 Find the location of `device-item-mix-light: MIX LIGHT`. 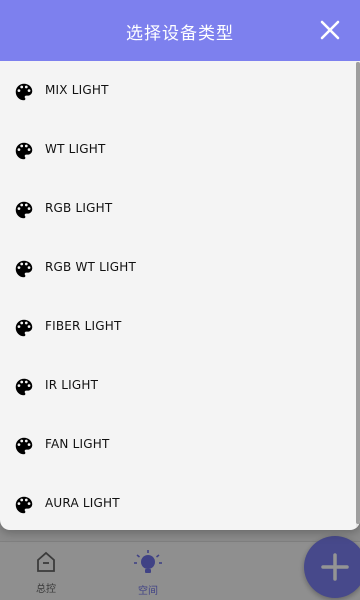

device-item-mix-light: MIX LIGHT is located at coordinates (178, 91).